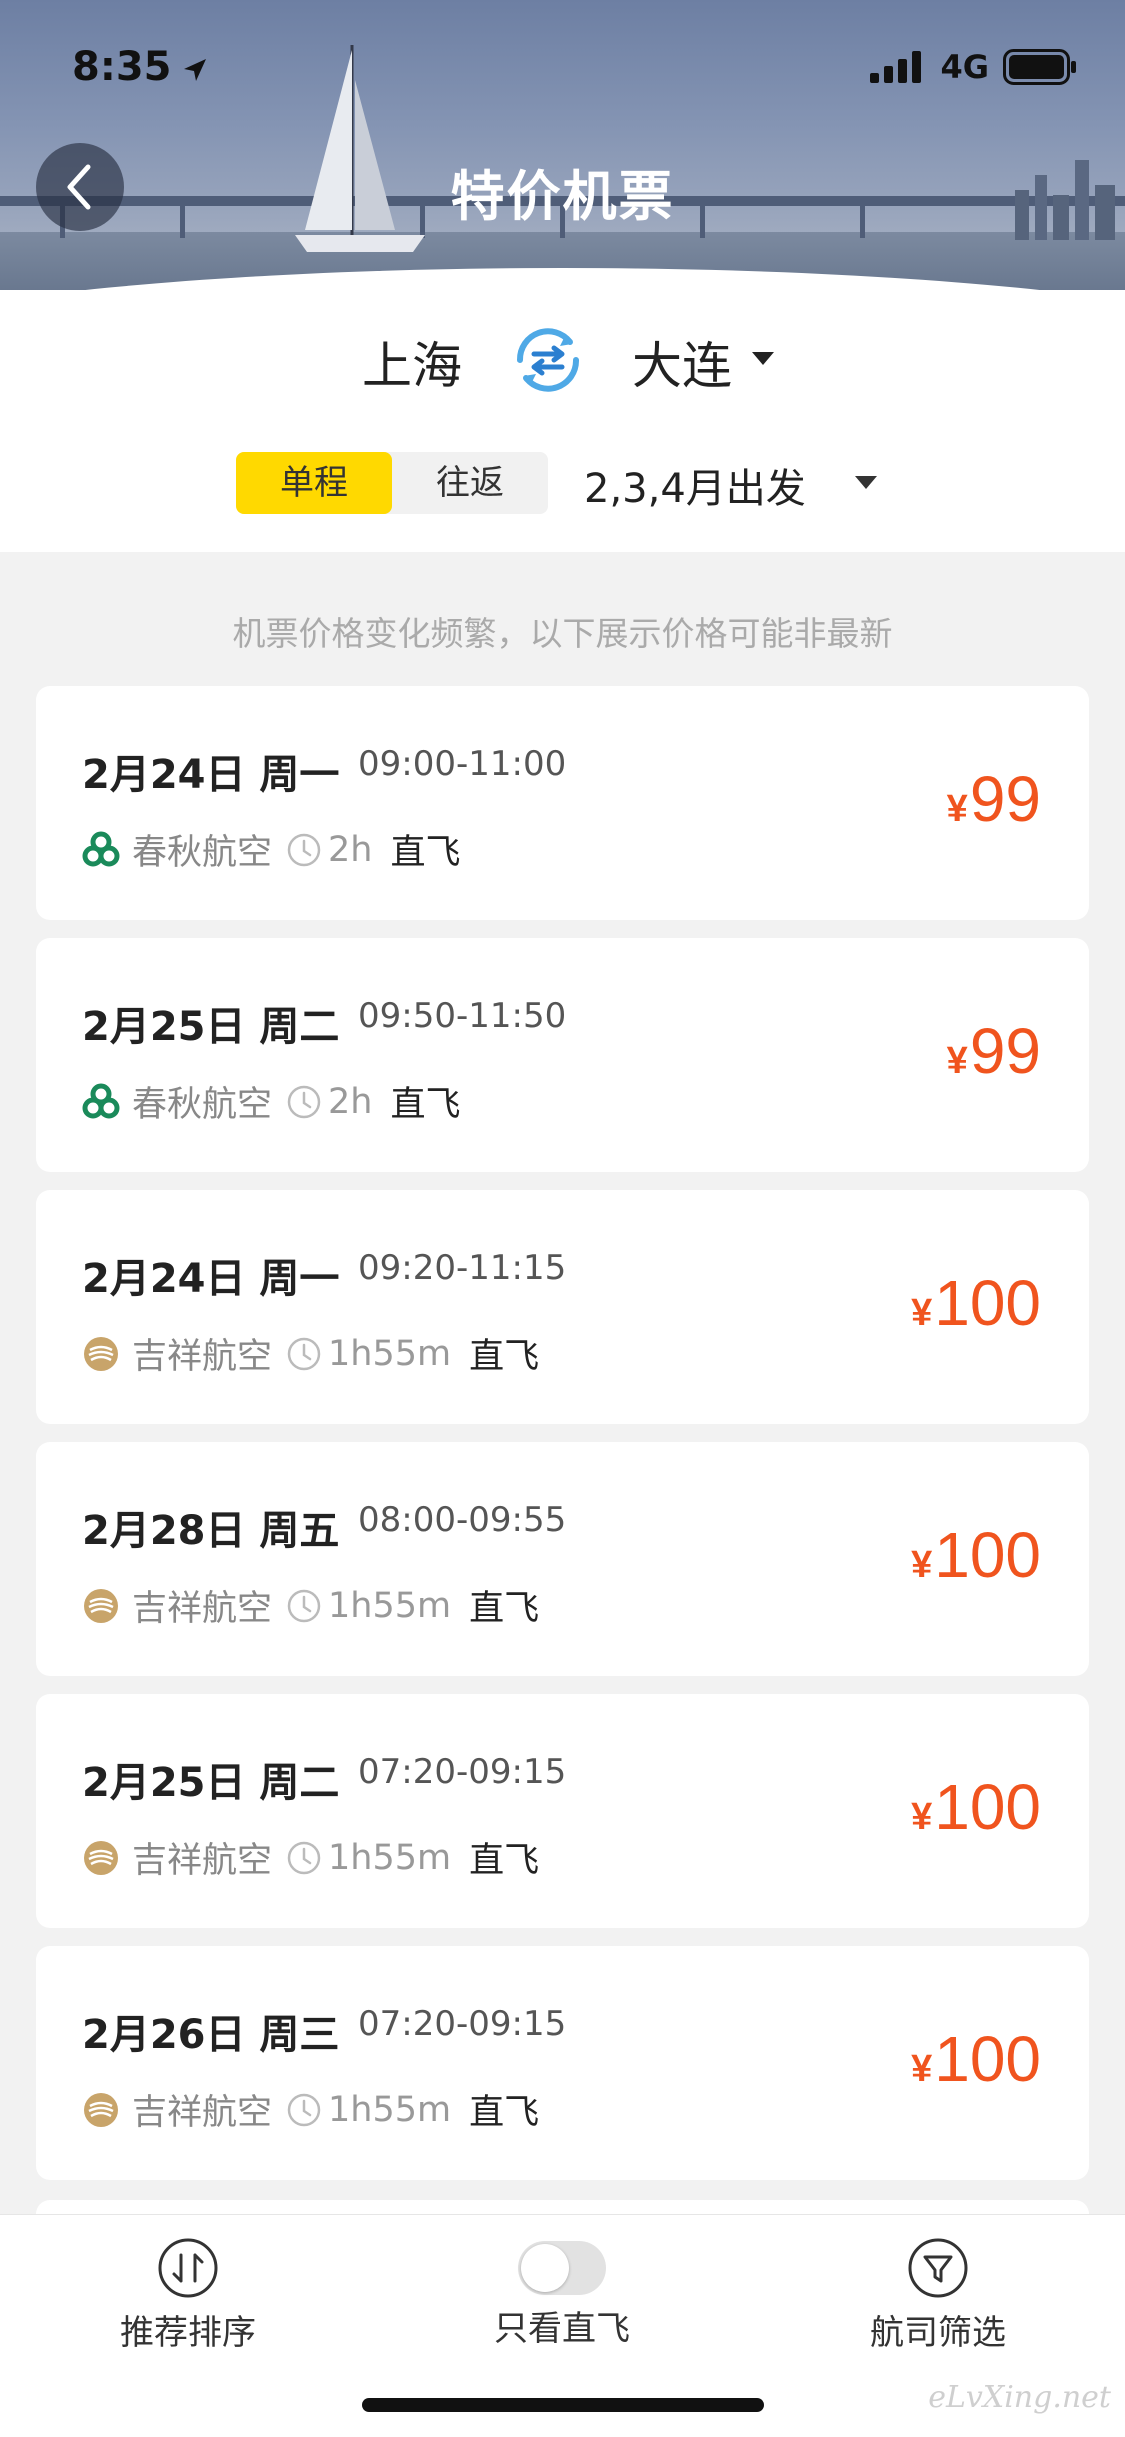  I want to click on network-type: 4G, so click(964, 67).